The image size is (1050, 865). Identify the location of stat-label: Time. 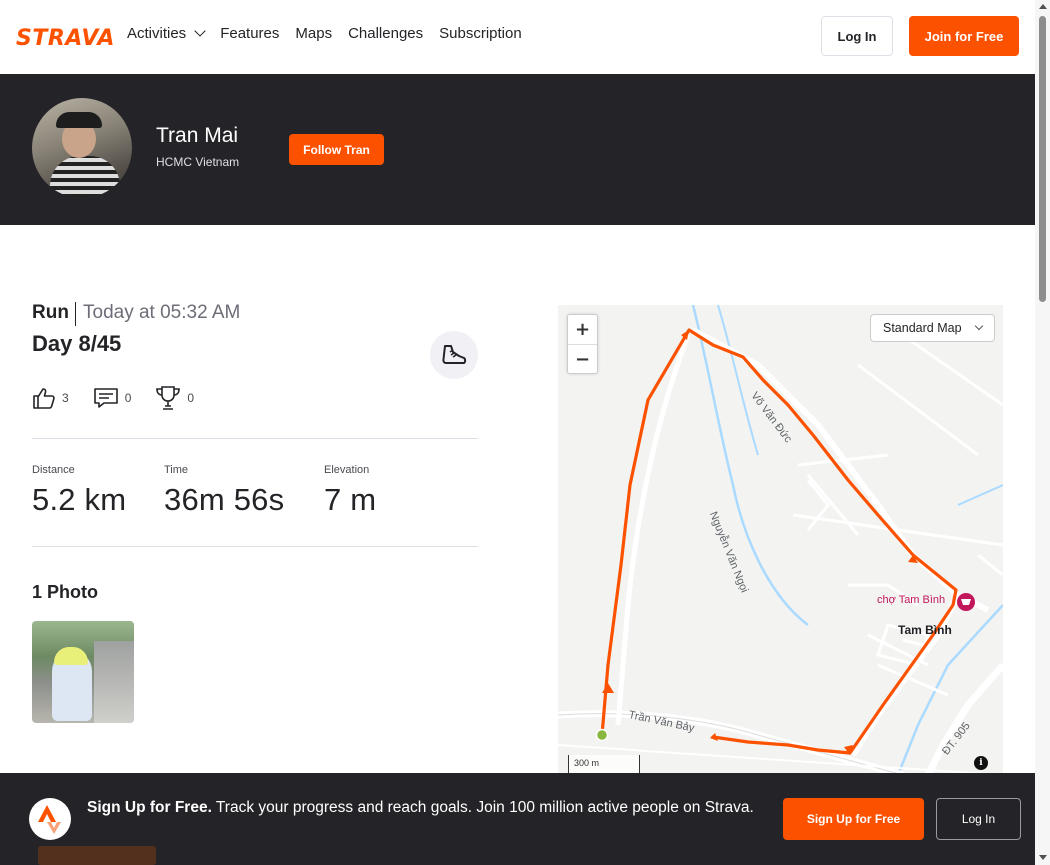
(176, 470).